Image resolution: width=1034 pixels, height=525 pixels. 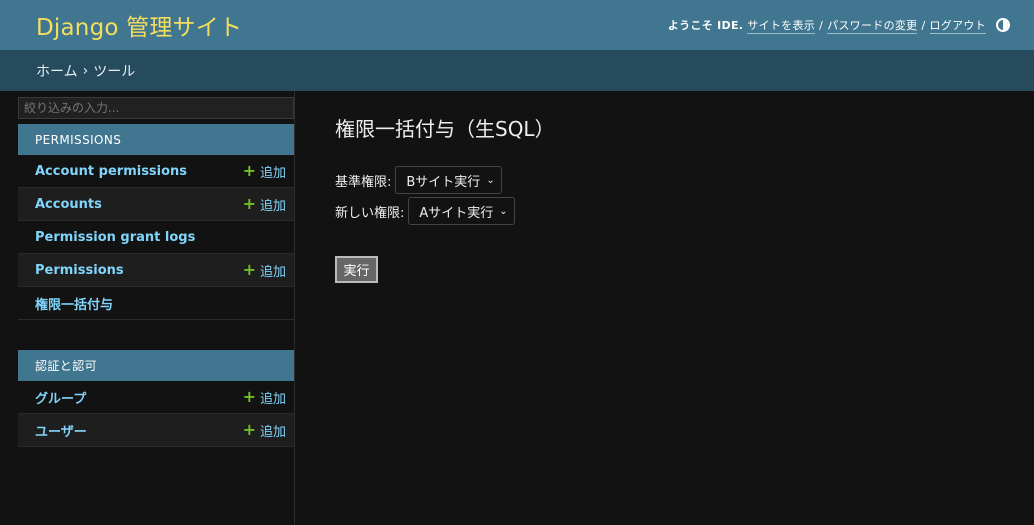 What do you see at coordinates (114, 71) in the screenshot?
I see `breadcrumb-current: ツール` at bounding box center [114, 71].